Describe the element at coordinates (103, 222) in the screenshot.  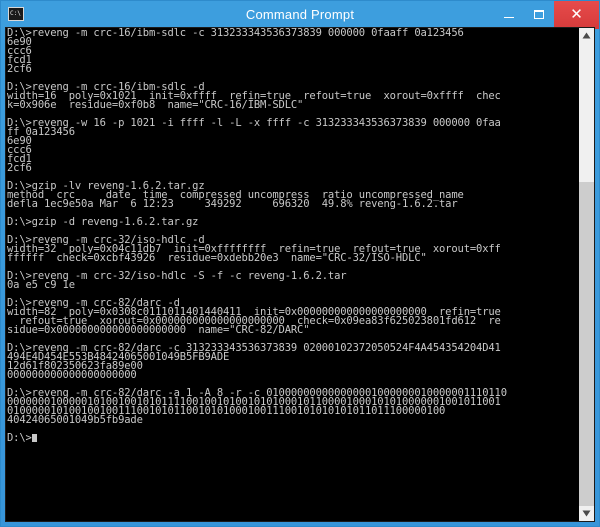
I see `console-line: D:\>gzip -d reveng-1.6.2.tar.gz` at that location.